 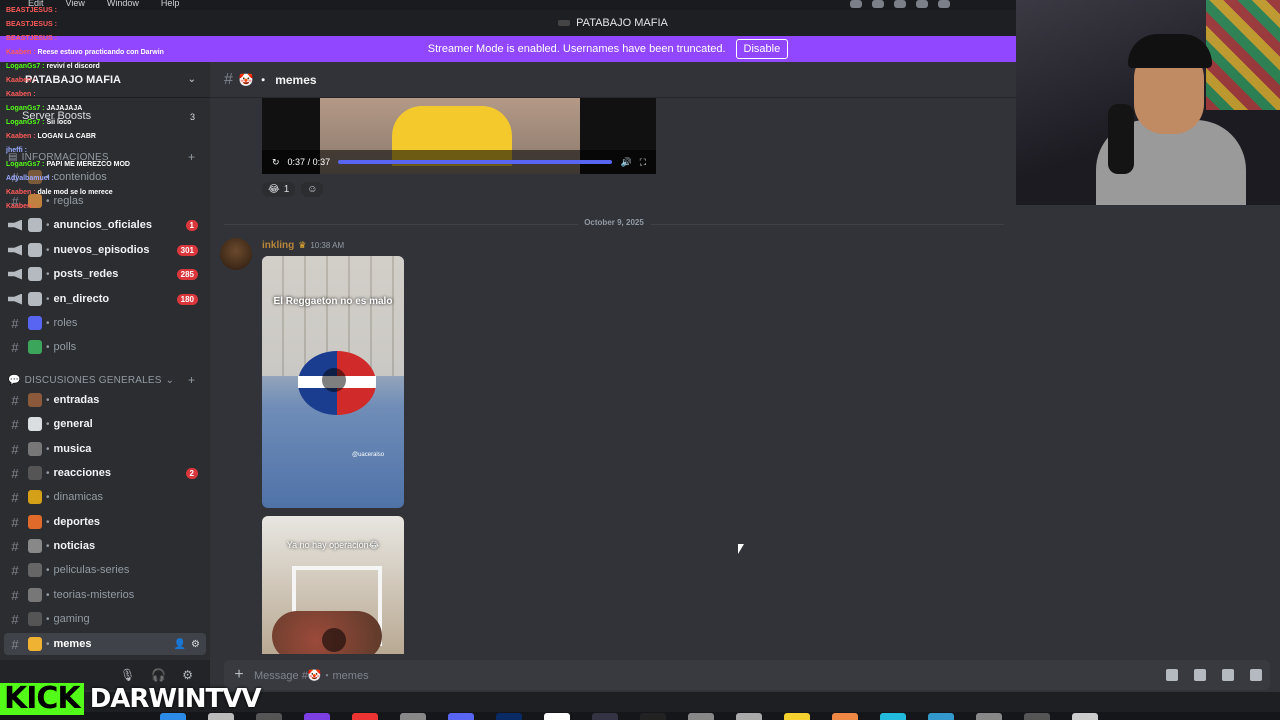 What do you see at coordinates (14, 380) in the screenshot?
I see `chat-bubble-icon: 💬` at bounding box center [14, 380].